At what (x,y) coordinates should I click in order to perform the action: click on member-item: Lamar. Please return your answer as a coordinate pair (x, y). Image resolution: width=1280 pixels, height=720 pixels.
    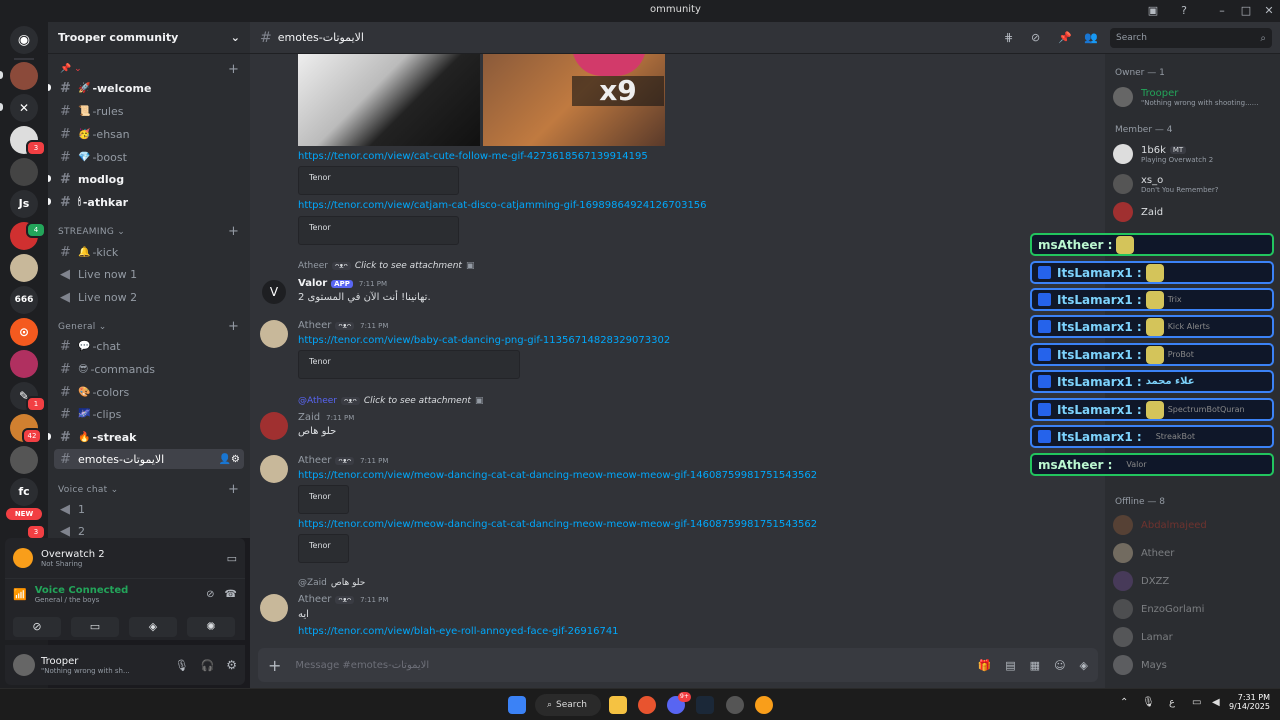
    Looking at the image, I should click on (1193, 637).